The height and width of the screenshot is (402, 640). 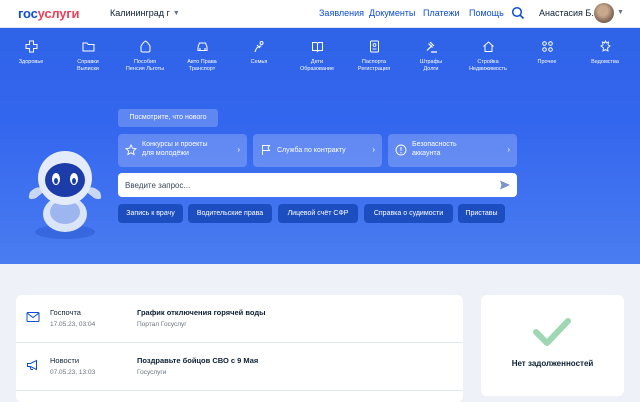 I want to click on category-departments: Ведомства, so click(x=605, y=52).